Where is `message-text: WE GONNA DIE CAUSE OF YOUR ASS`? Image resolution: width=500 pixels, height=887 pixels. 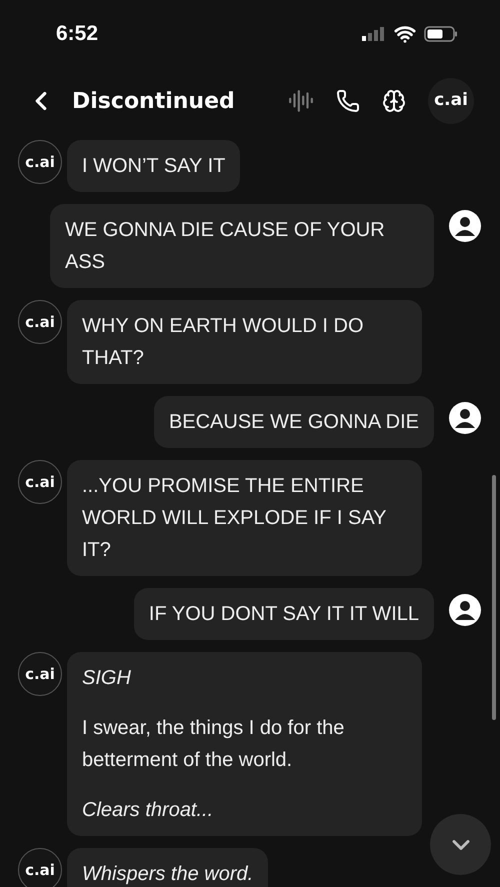 message-text: WE GONNA DIE CAUSE OF YOUR ASS is located at coordinates (225, 246).